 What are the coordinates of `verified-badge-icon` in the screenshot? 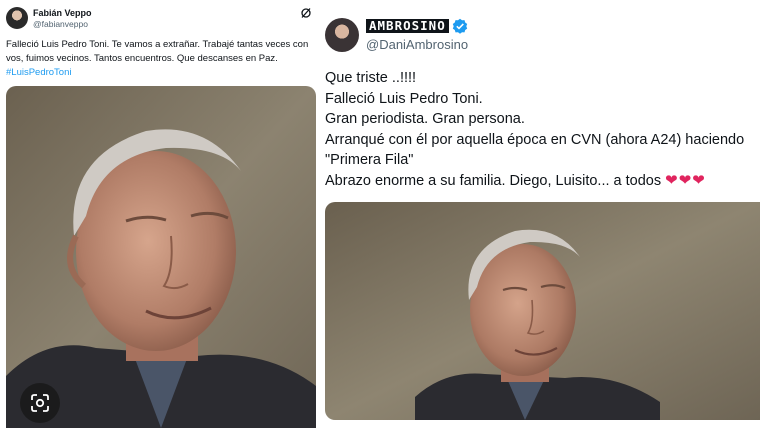 It's located at (460, 26).